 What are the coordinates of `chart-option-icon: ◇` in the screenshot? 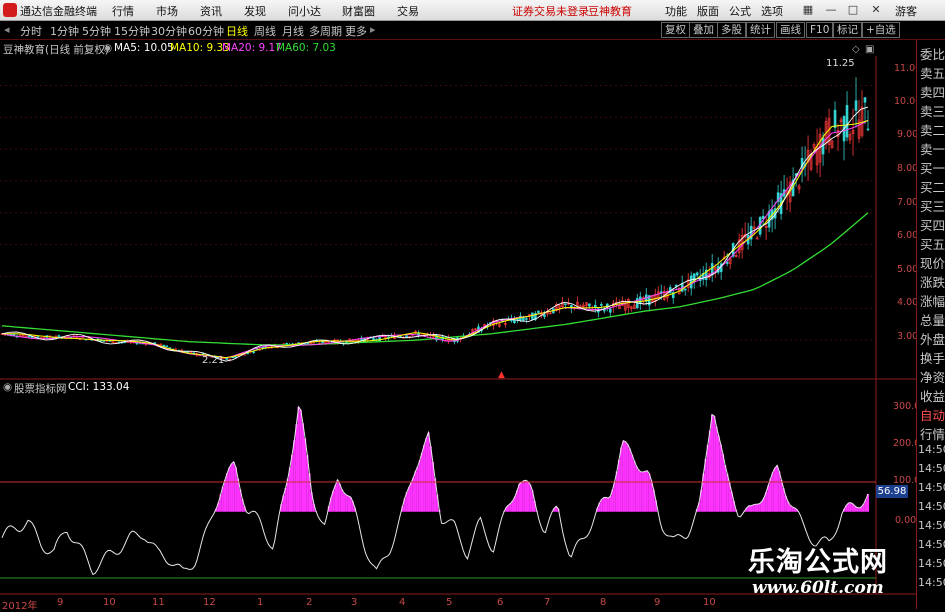 It's located at (856, 49).